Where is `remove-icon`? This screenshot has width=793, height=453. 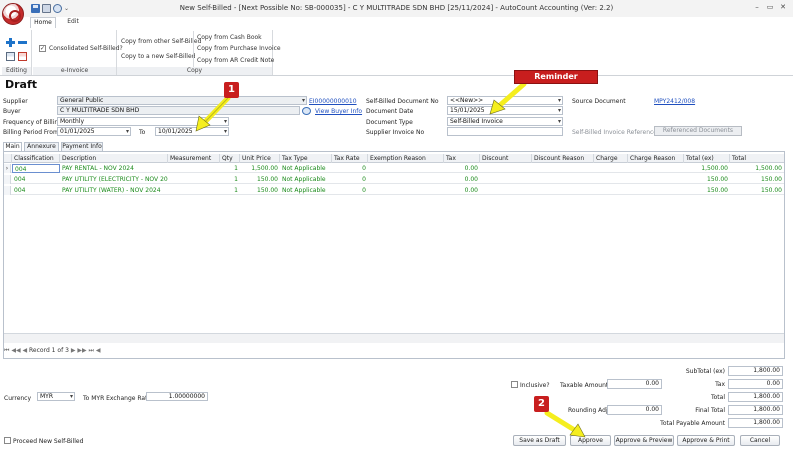
remove-icon is located at coordinates (22, 42).